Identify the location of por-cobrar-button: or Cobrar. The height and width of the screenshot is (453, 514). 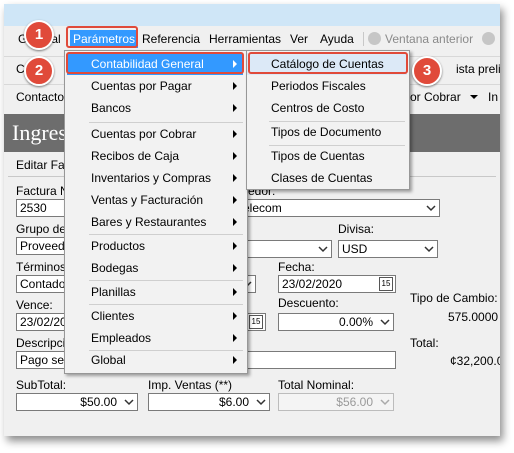
(435, 97).